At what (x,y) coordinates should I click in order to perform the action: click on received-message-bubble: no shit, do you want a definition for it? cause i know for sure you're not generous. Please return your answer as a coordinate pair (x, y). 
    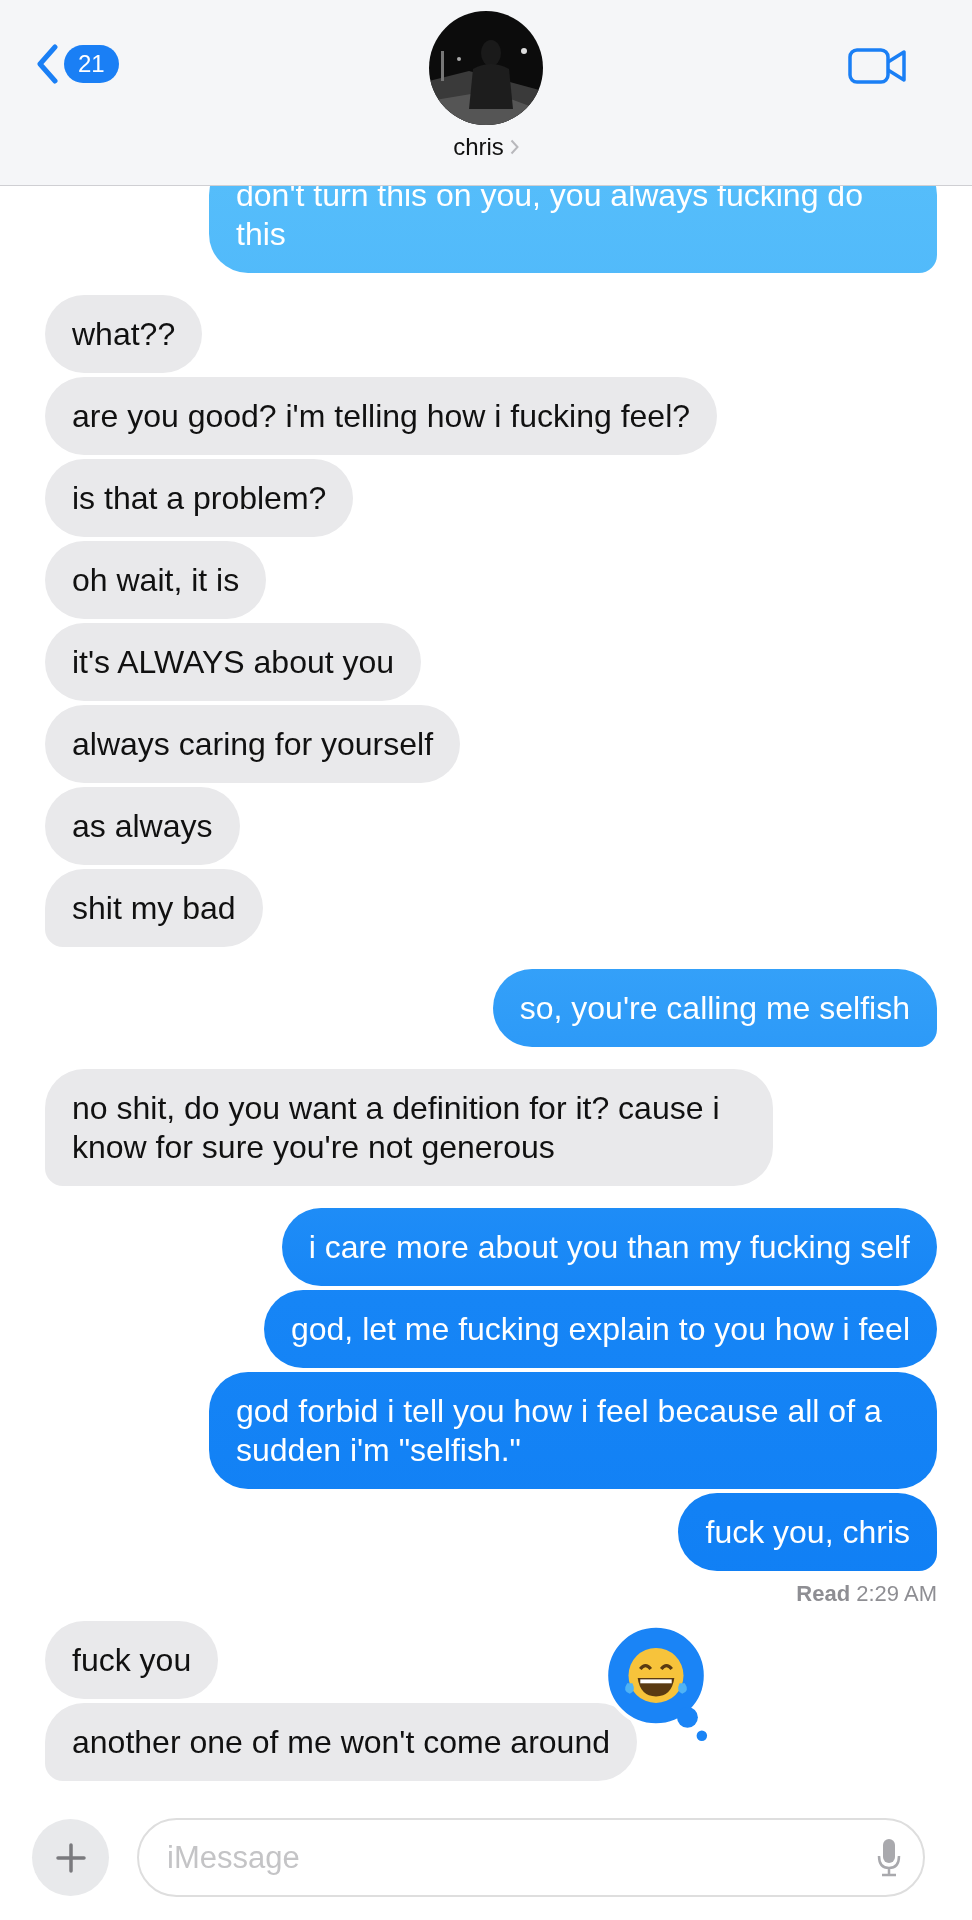
    Looking at the image, I should click on (409, 1127).